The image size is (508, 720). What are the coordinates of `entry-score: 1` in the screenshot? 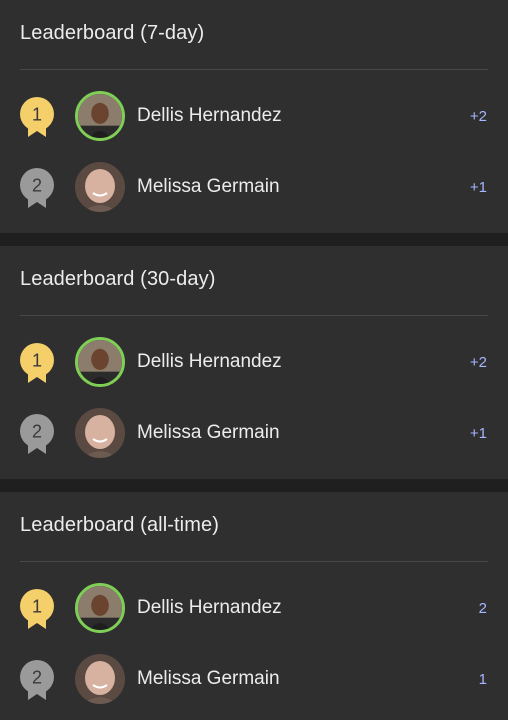 It's located at (482, 679).